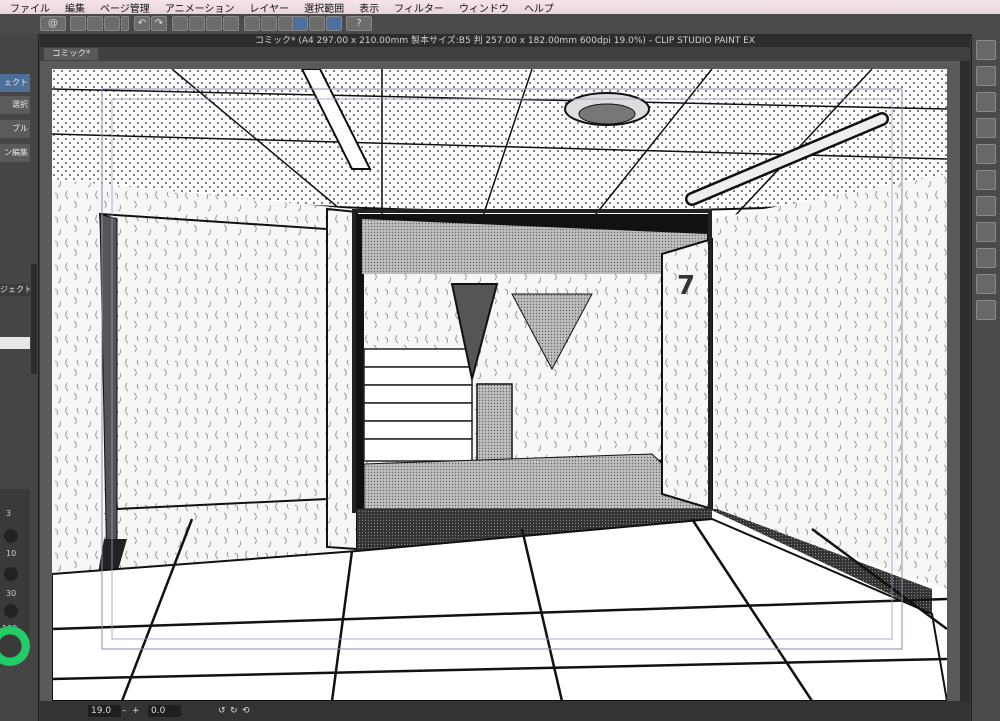 This screenshot has height=721, width=1000. I want to click on panel-item-table: ブル, so click(15, 129).